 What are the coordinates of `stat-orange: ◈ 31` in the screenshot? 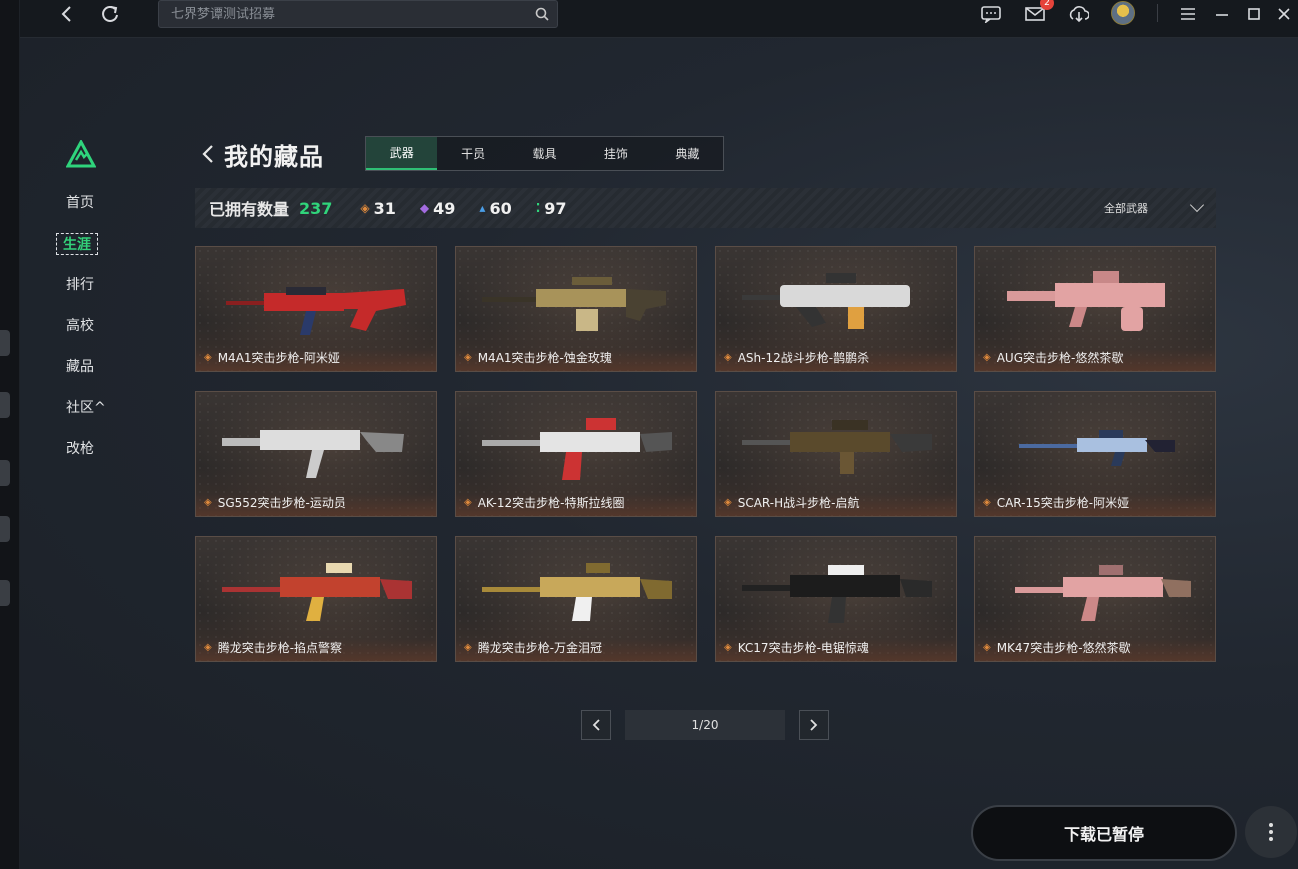 It's located at (378, 208).